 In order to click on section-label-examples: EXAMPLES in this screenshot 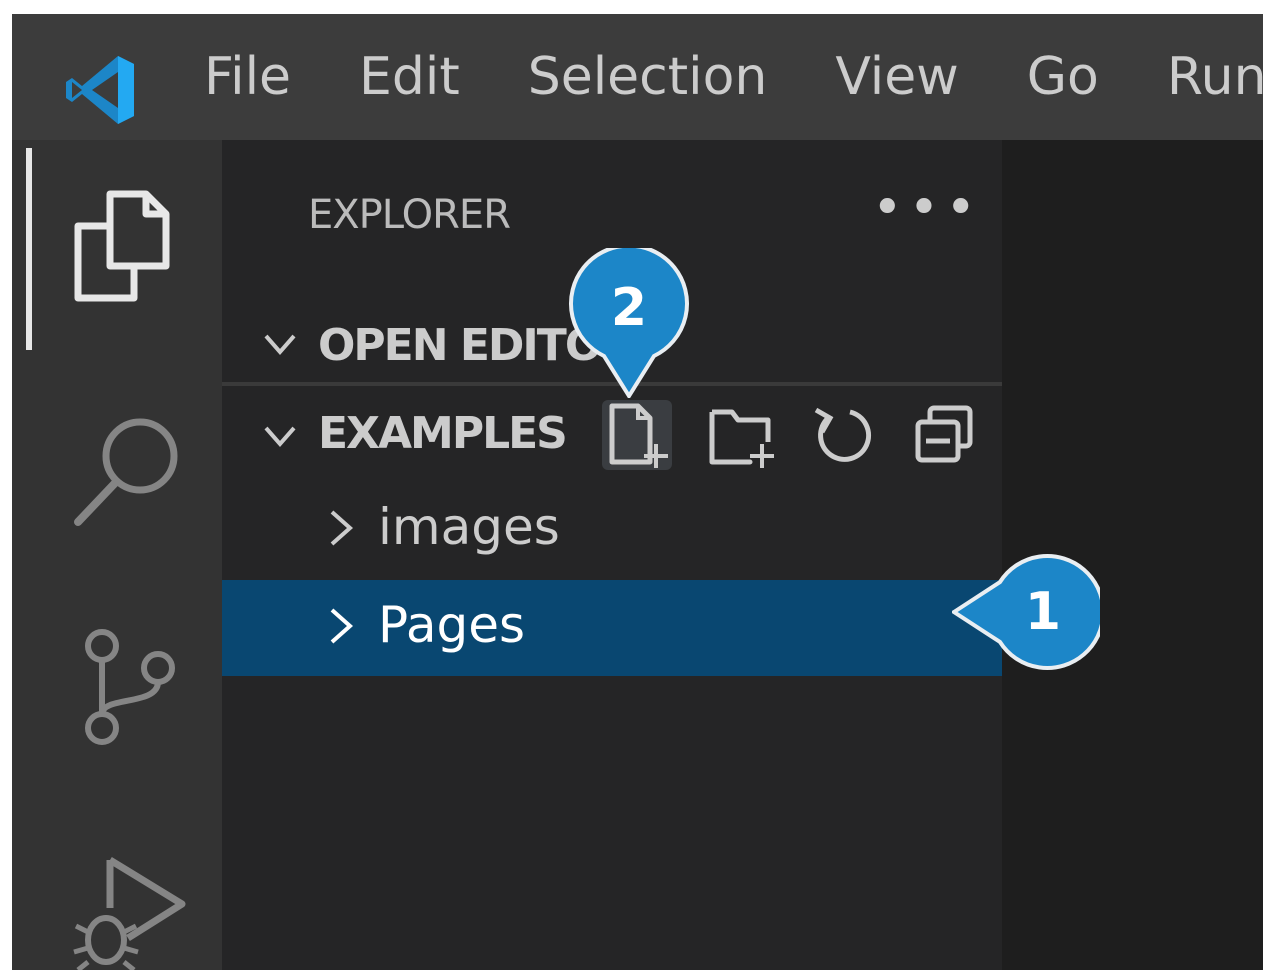, I will do `click(443, 433)`.